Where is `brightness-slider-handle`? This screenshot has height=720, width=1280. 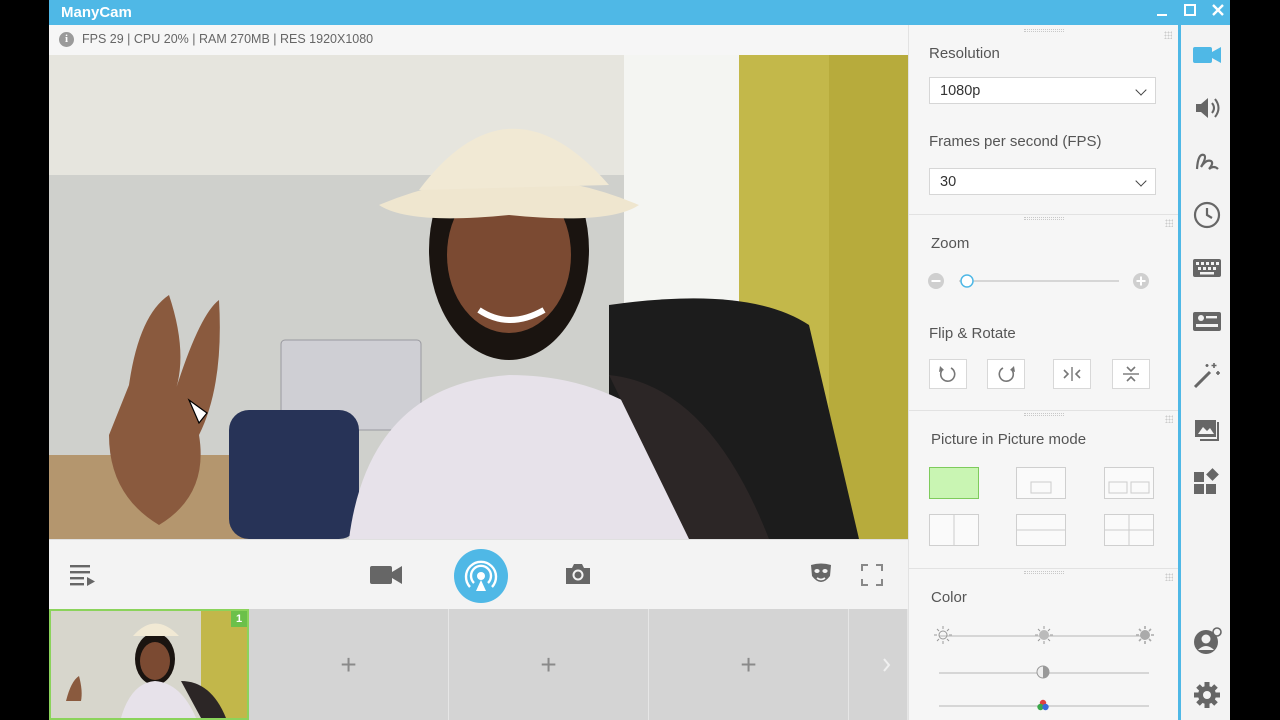
brightness-slider-handle is located at coordinates (1044, 635).